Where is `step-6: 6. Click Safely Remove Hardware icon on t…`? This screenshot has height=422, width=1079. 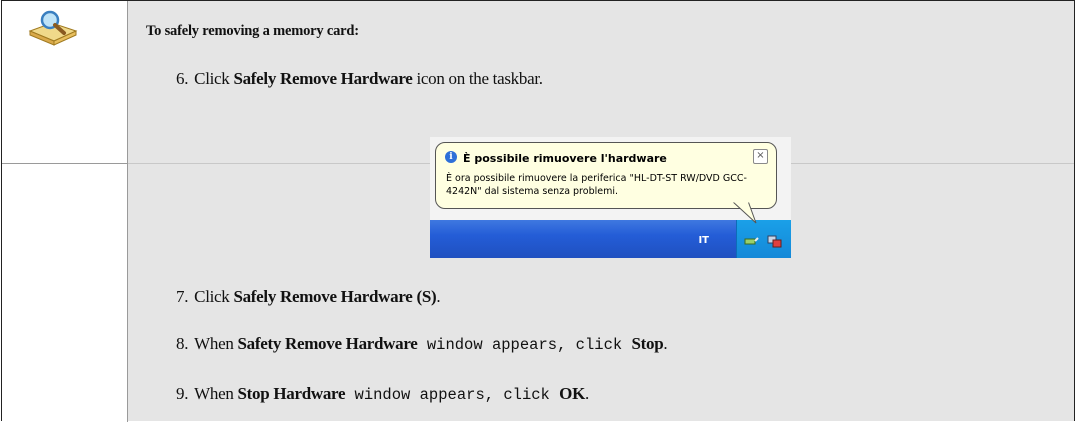
step-6: 6. Click Safely Remove Hardware icon on t… is located at coordinates (359, 78).